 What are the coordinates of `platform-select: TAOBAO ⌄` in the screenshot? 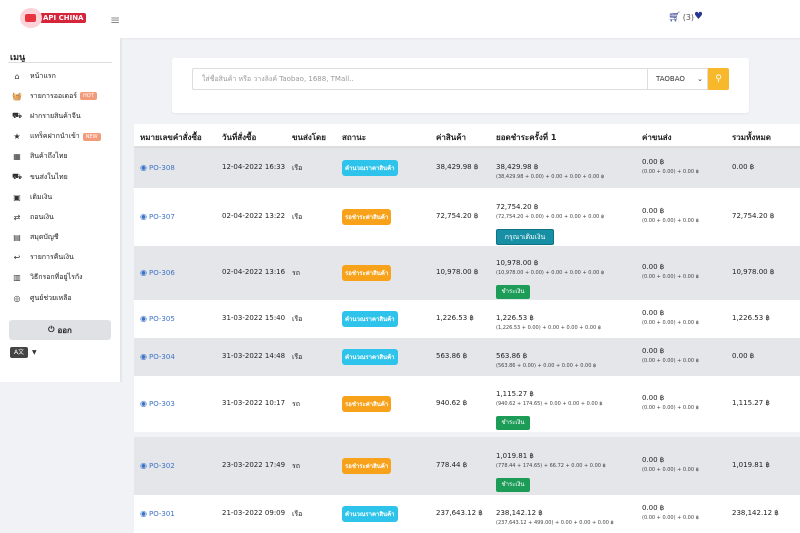 It's located at (677, 79).